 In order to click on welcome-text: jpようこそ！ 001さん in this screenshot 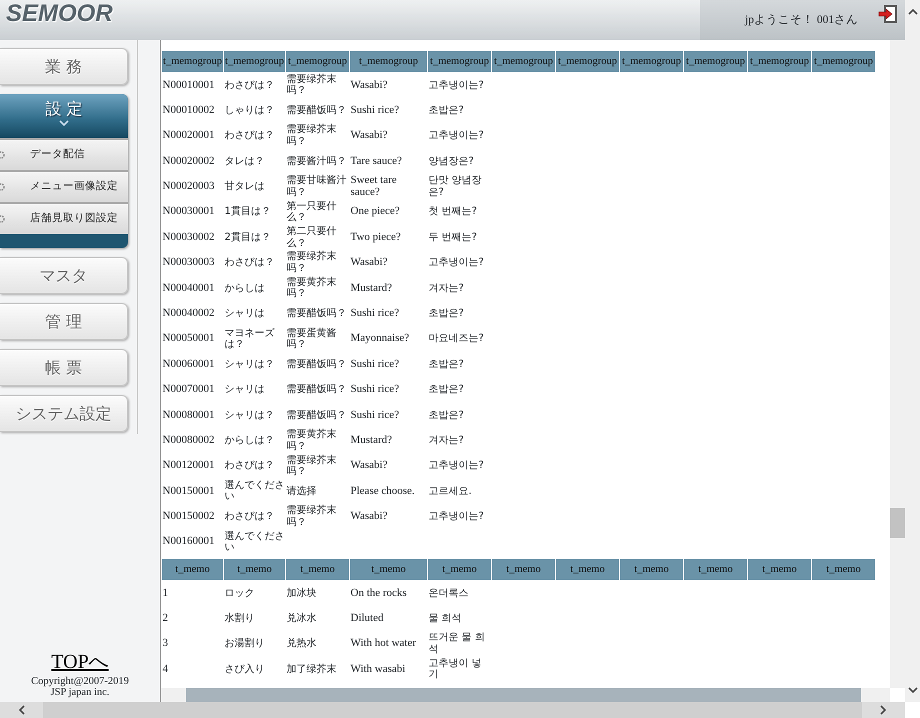, I will do `click(801, 20)`.